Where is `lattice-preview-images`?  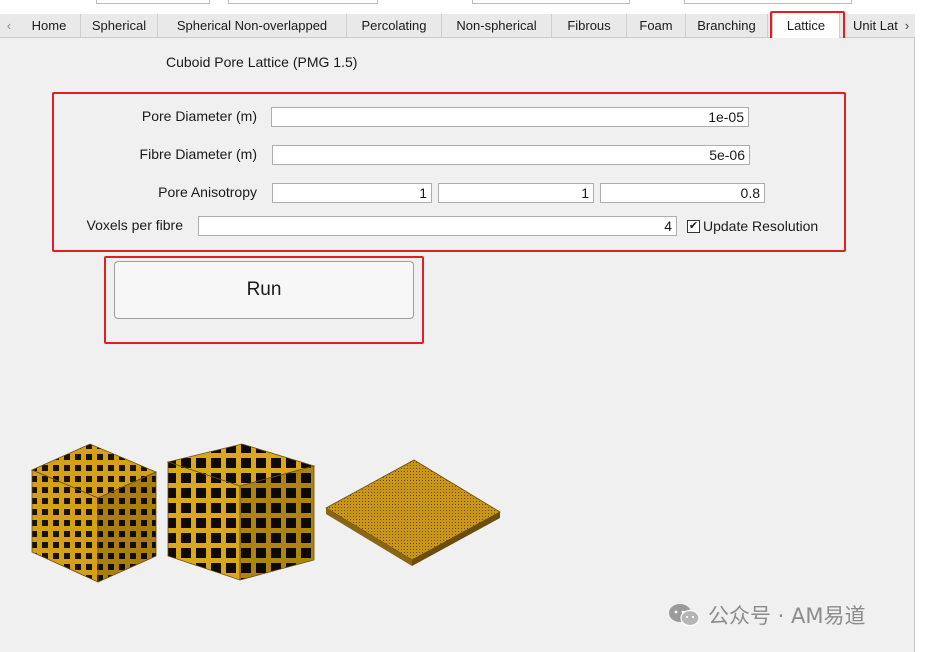
lattice-preview-images is located at coordinates (265, 513).